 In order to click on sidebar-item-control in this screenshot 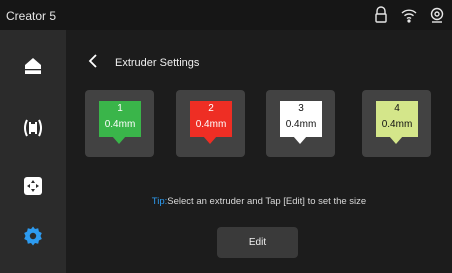, I will do `click(33, 186)`.